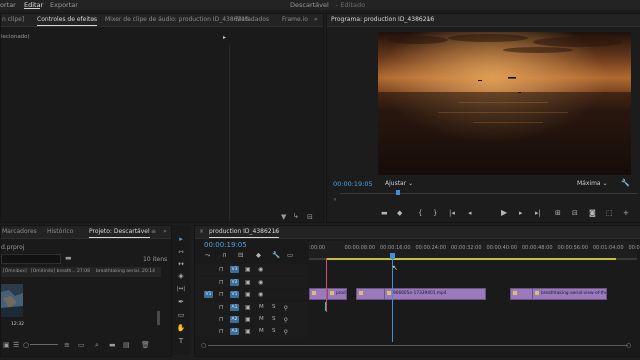  I want to click on project-panel-expand-icon: », so click(165, 231).